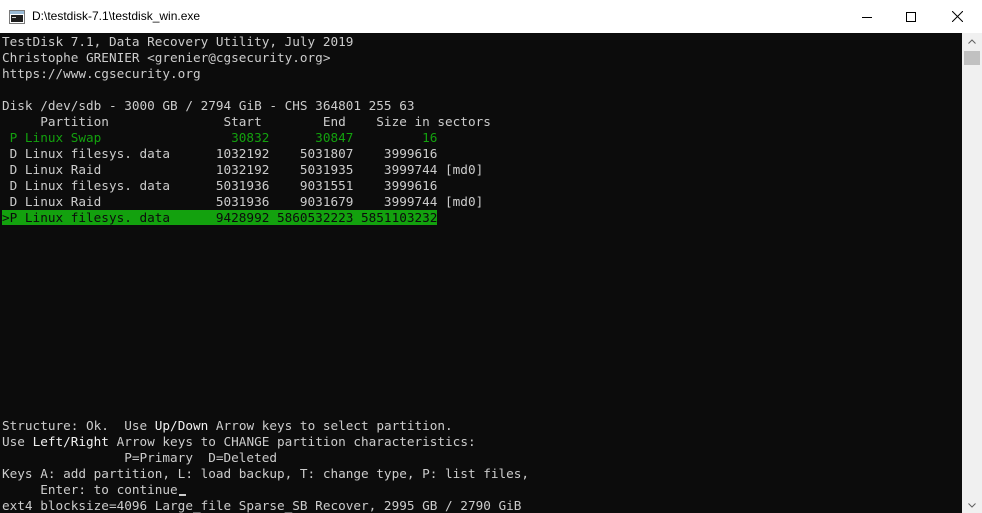 This screenshot has height=513, width=982. I want to click on maximize-button, so click(911, 16).